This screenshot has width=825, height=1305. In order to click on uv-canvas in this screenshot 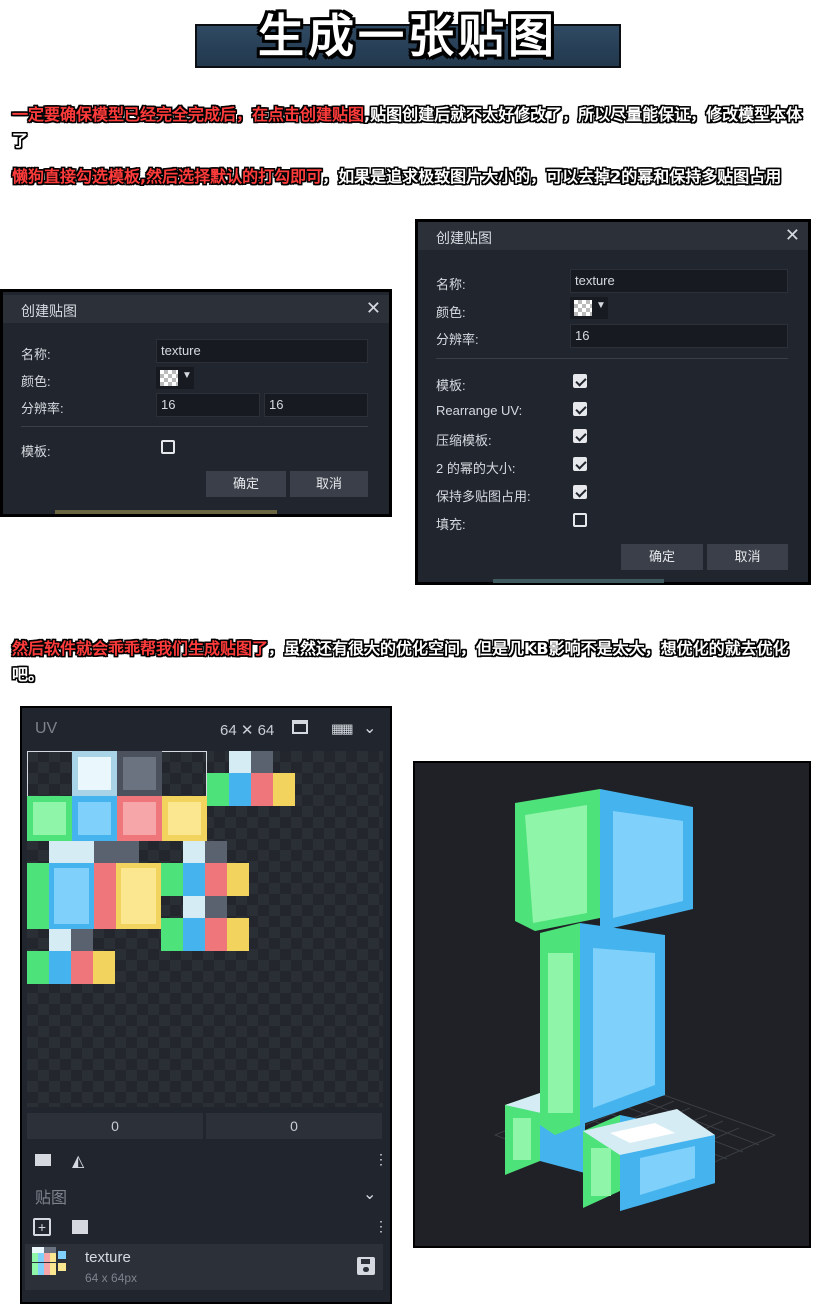, I will do `click(205, 929)`.